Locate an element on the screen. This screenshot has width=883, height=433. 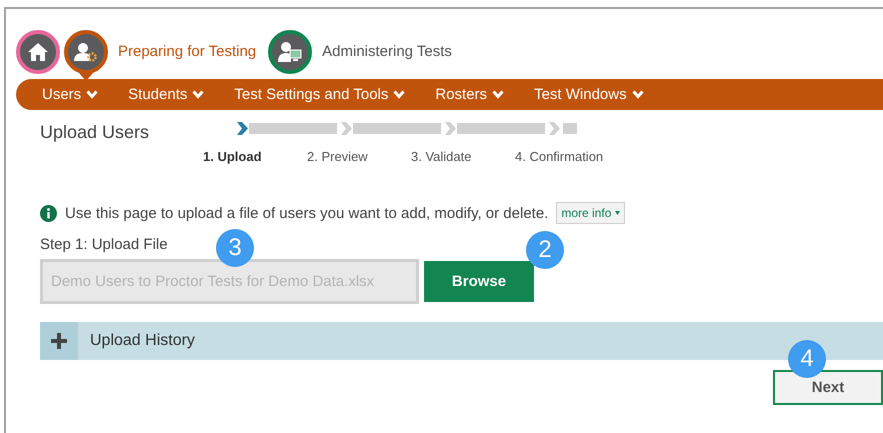
step-label: 1. Upload is located at coordinates (233, 156).